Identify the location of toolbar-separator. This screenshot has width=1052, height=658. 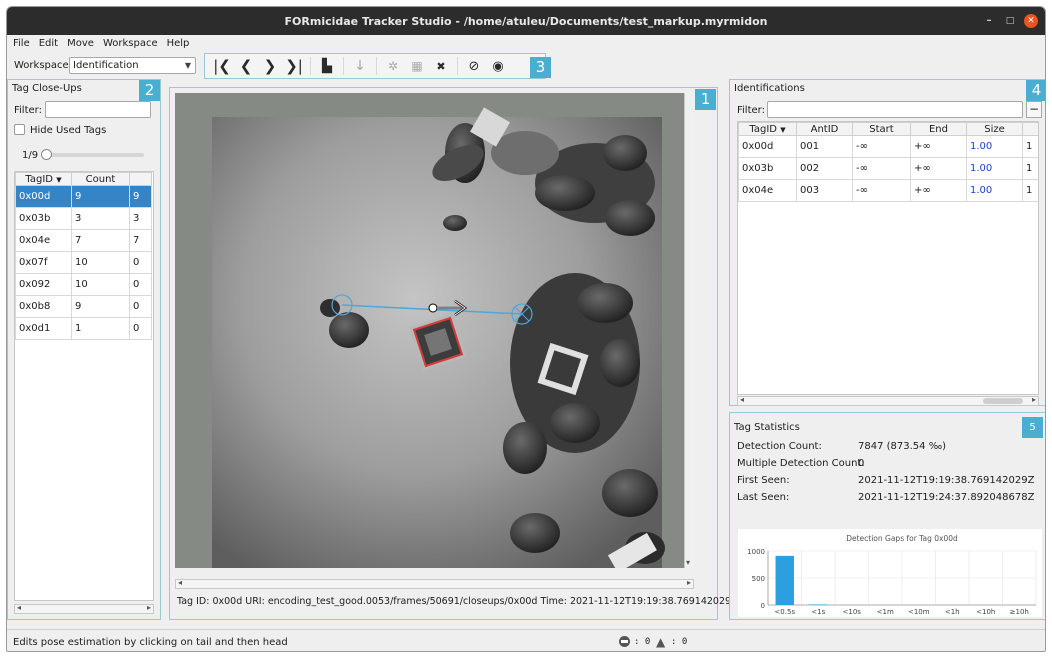
(310, 66).